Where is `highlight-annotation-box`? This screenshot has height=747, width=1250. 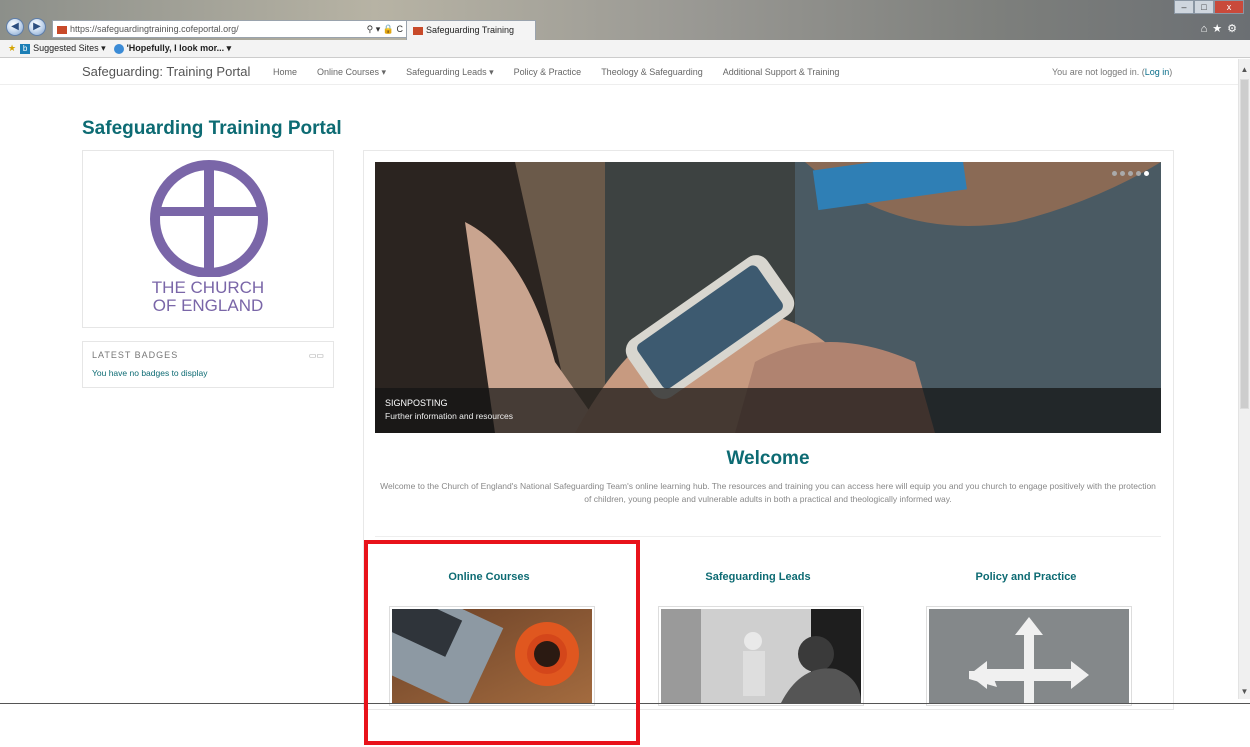 highlight-annotation-box is located at coordinates (502, 642).